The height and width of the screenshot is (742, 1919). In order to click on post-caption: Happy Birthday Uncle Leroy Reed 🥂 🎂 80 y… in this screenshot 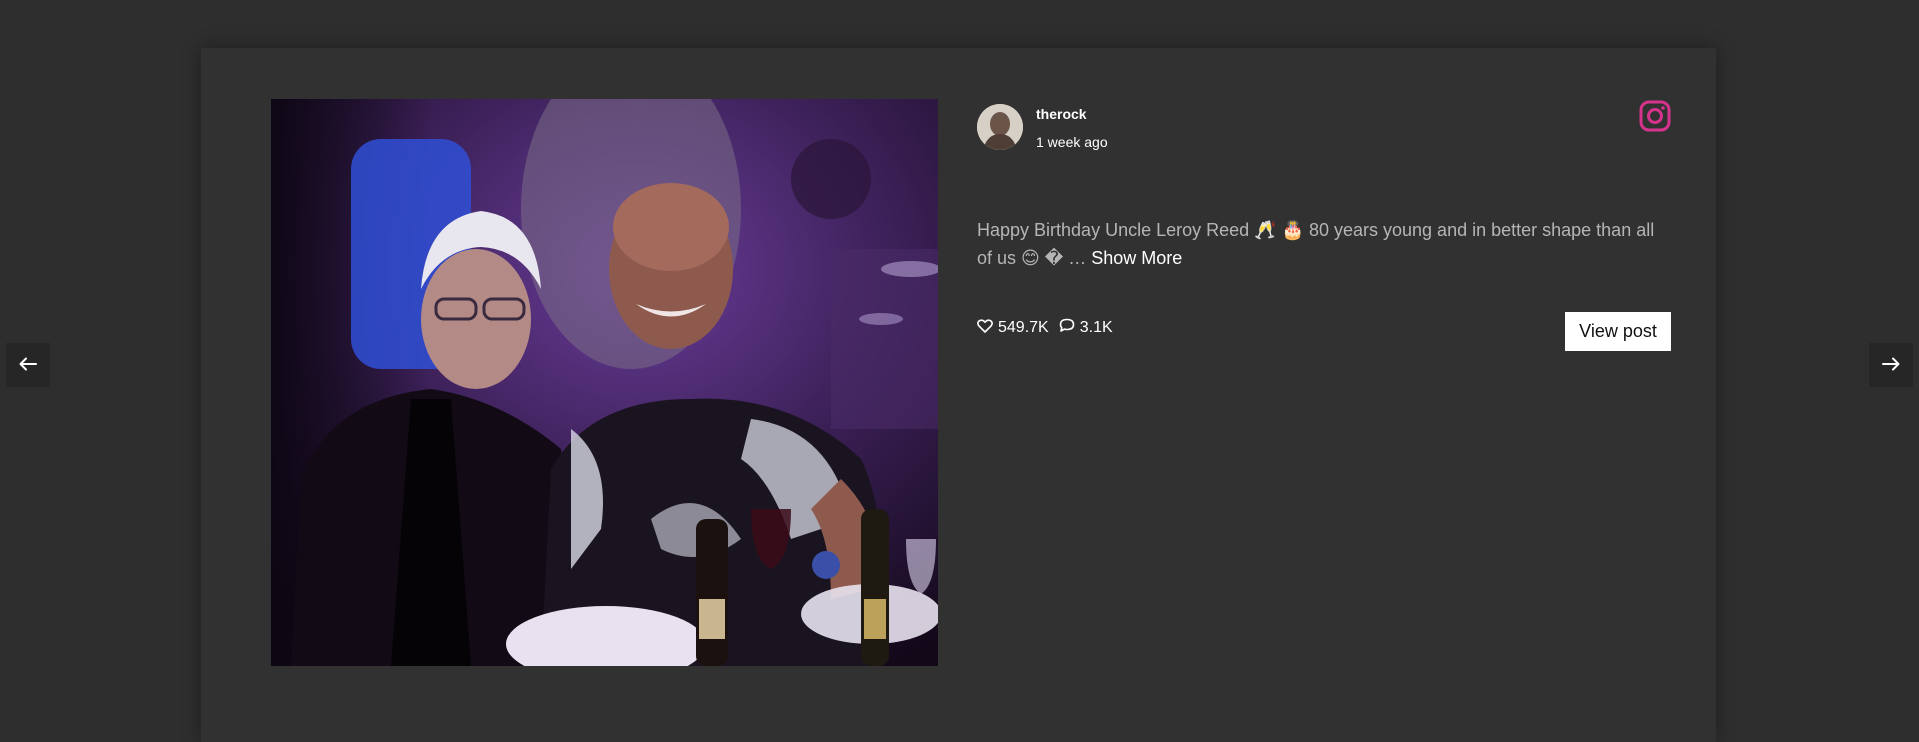, I will do `click(1322, 244)`.